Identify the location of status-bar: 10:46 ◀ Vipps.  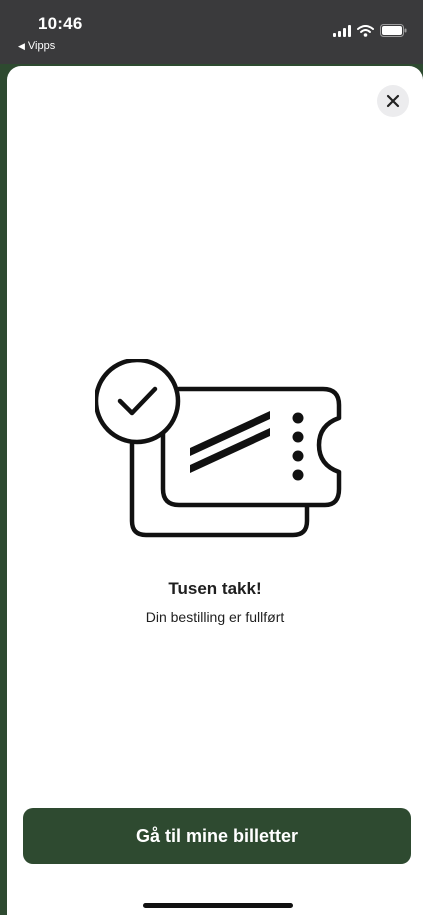
(211, 32).